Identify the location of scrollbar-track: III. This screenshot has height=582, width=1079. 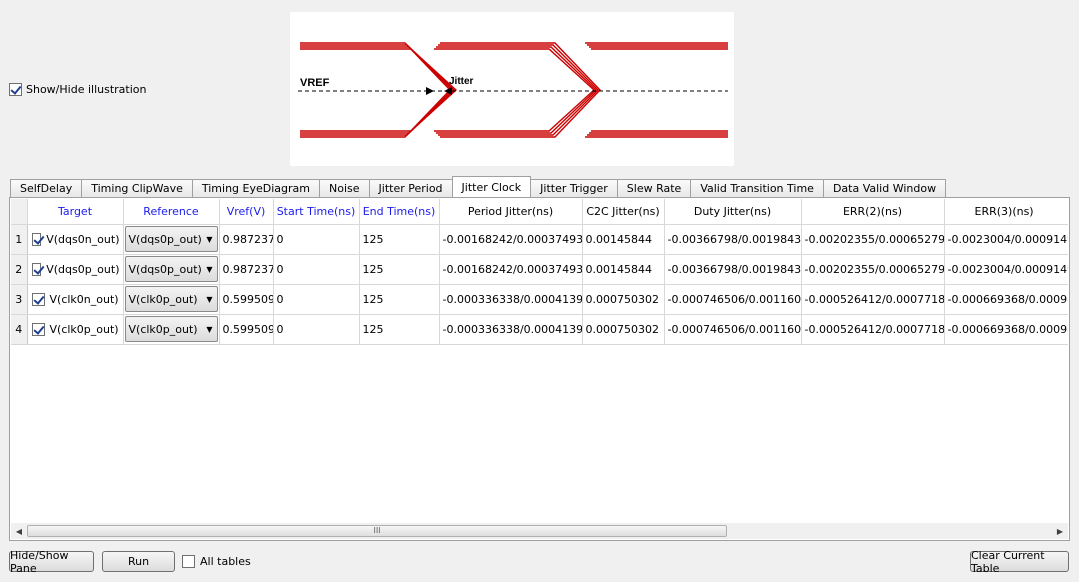
(539, 531).